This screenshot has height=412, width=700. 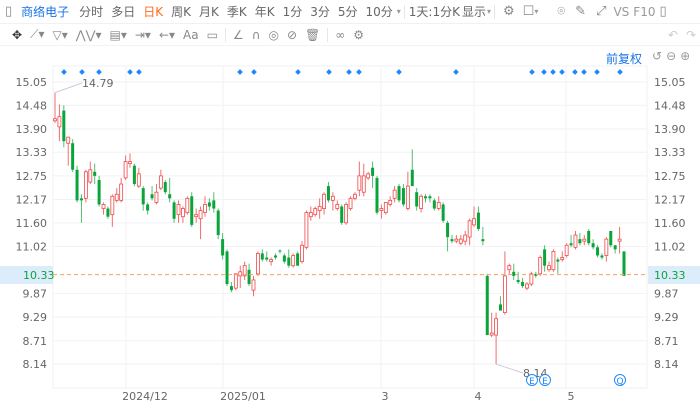 I want to click on trash-icon: 🗑, so click(x=312, y=35).